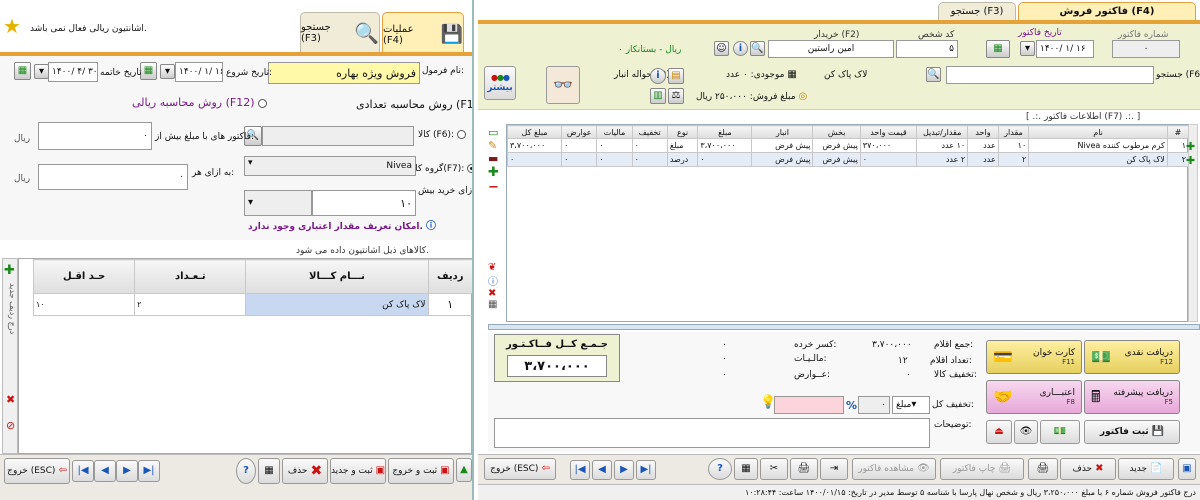 The height and width of the screenshot is (500, 1200). What do you see at coordinates (449, 276) in the screenshot?
I see `gift-col-row: ردیف` at bounding box center [449, 276].